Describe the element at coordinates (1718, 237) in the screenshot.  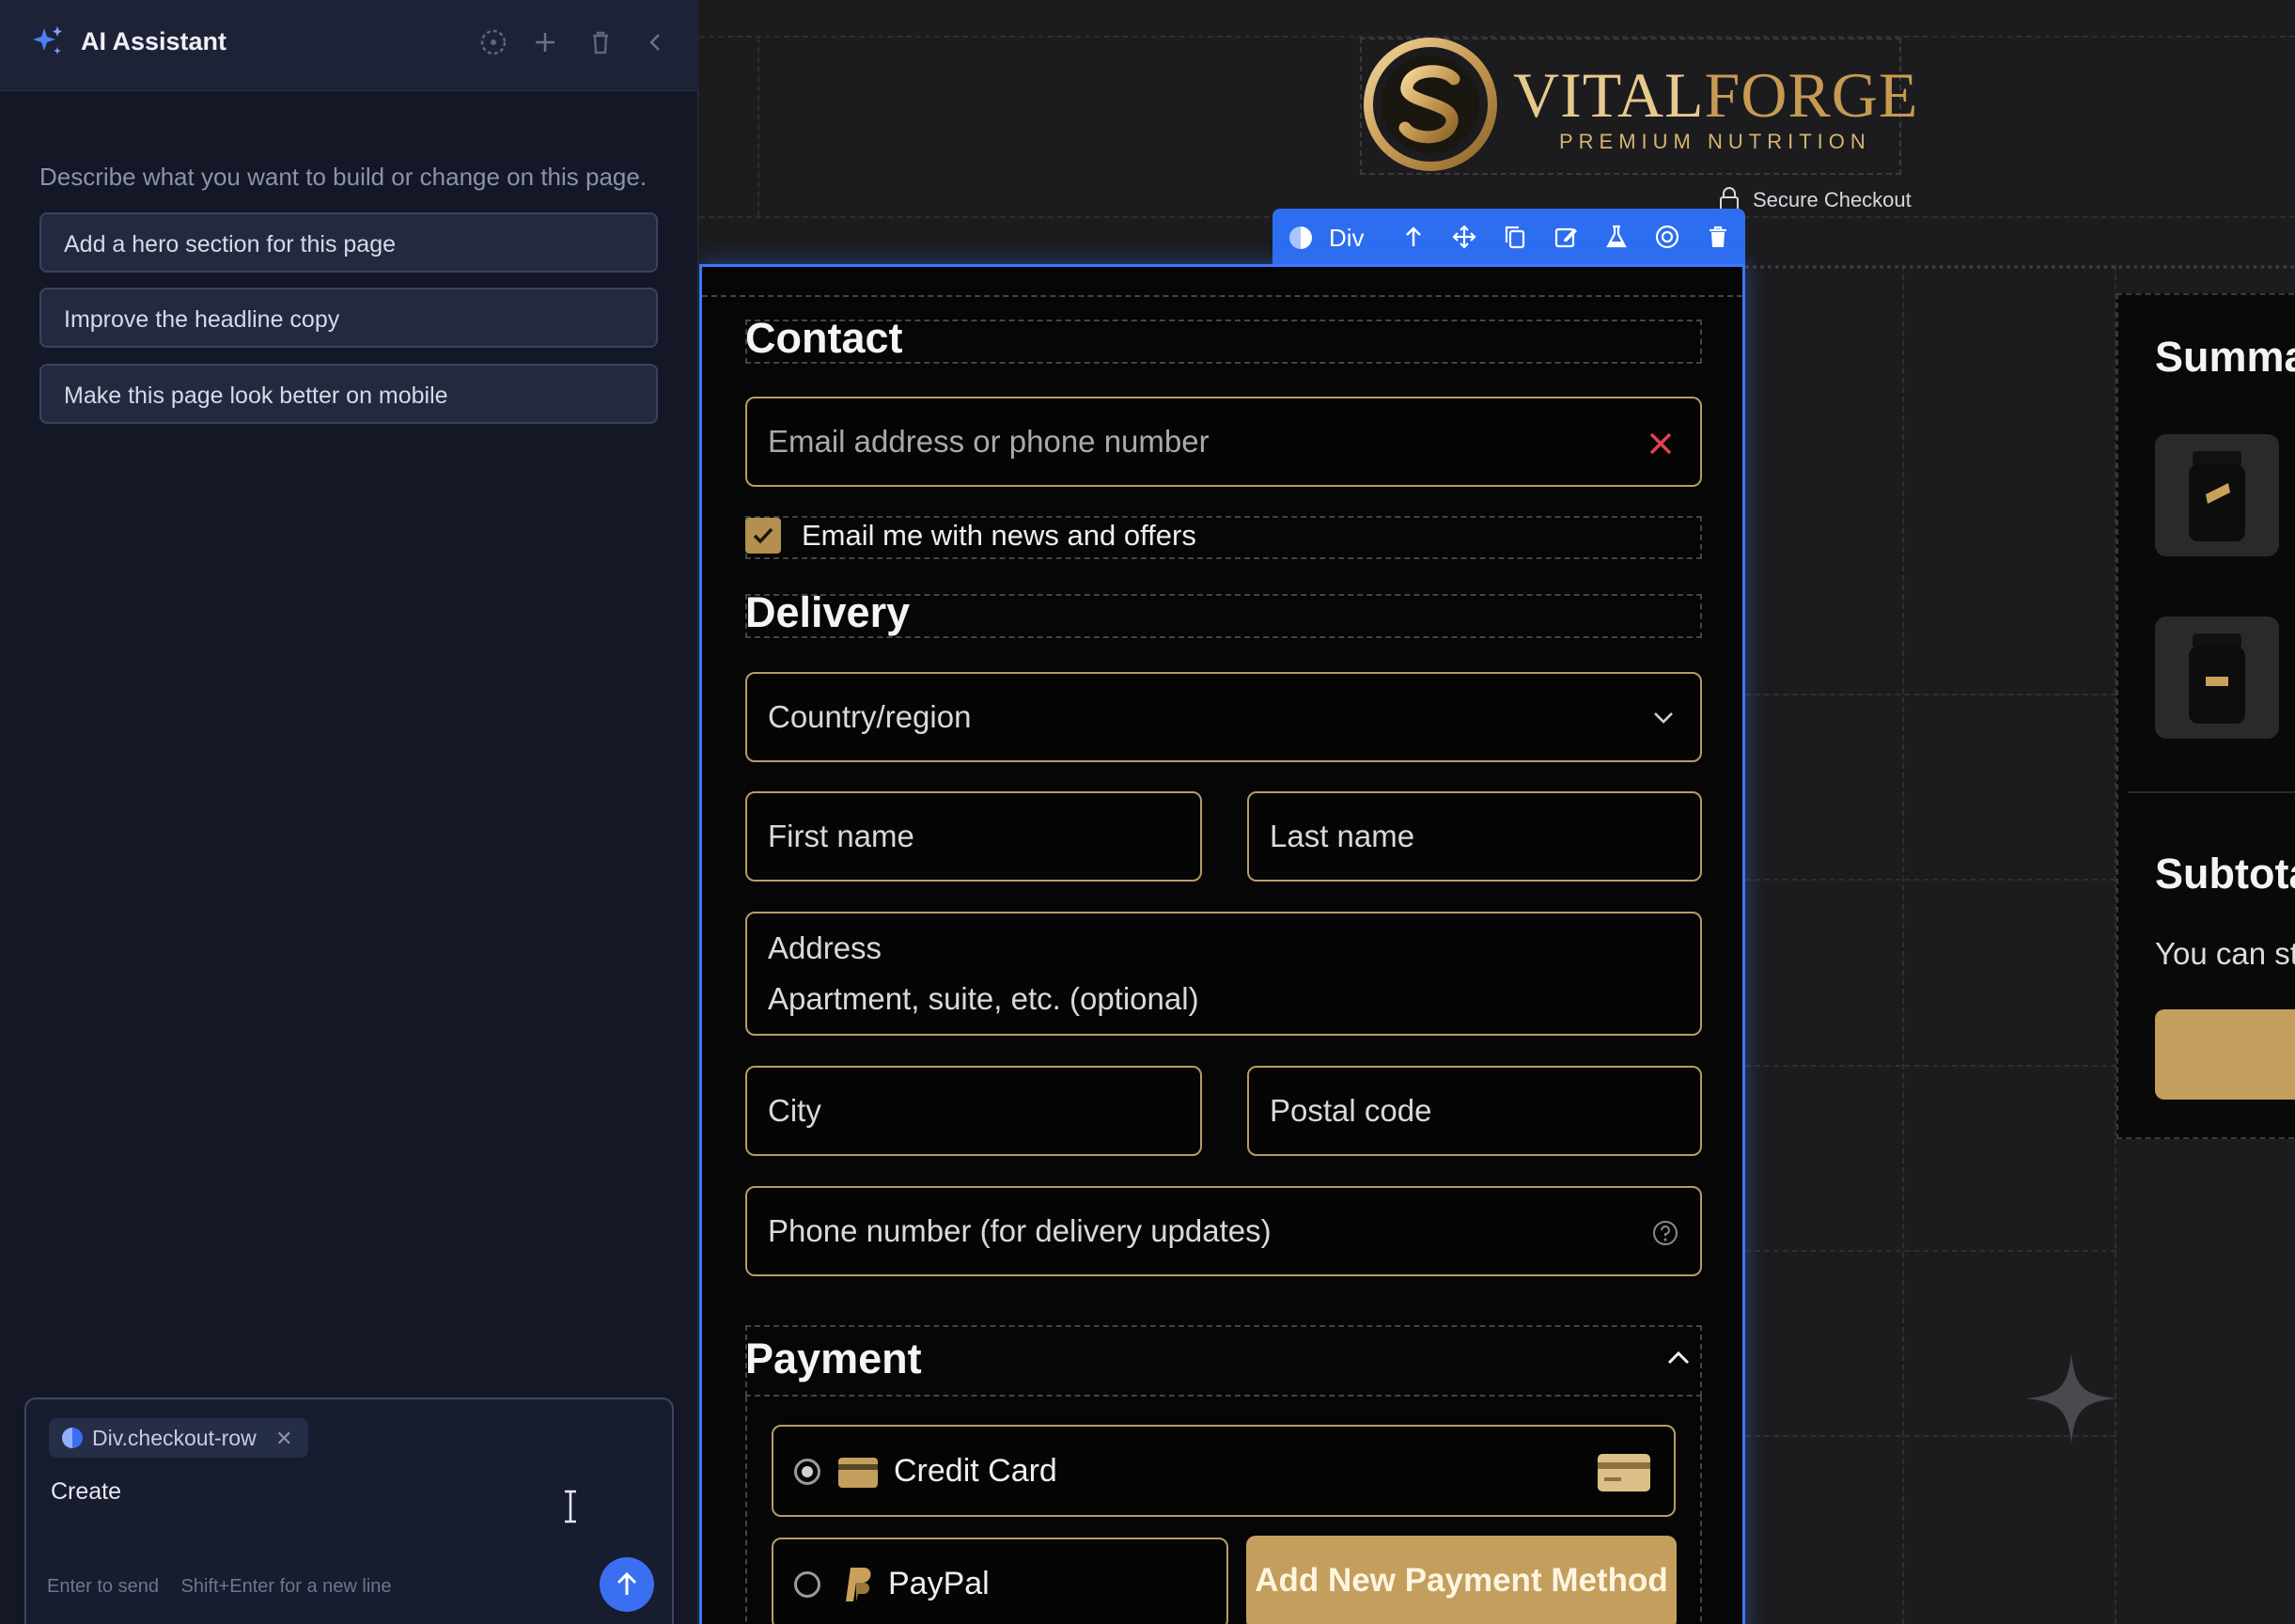
I see `delete-icon` at that location.